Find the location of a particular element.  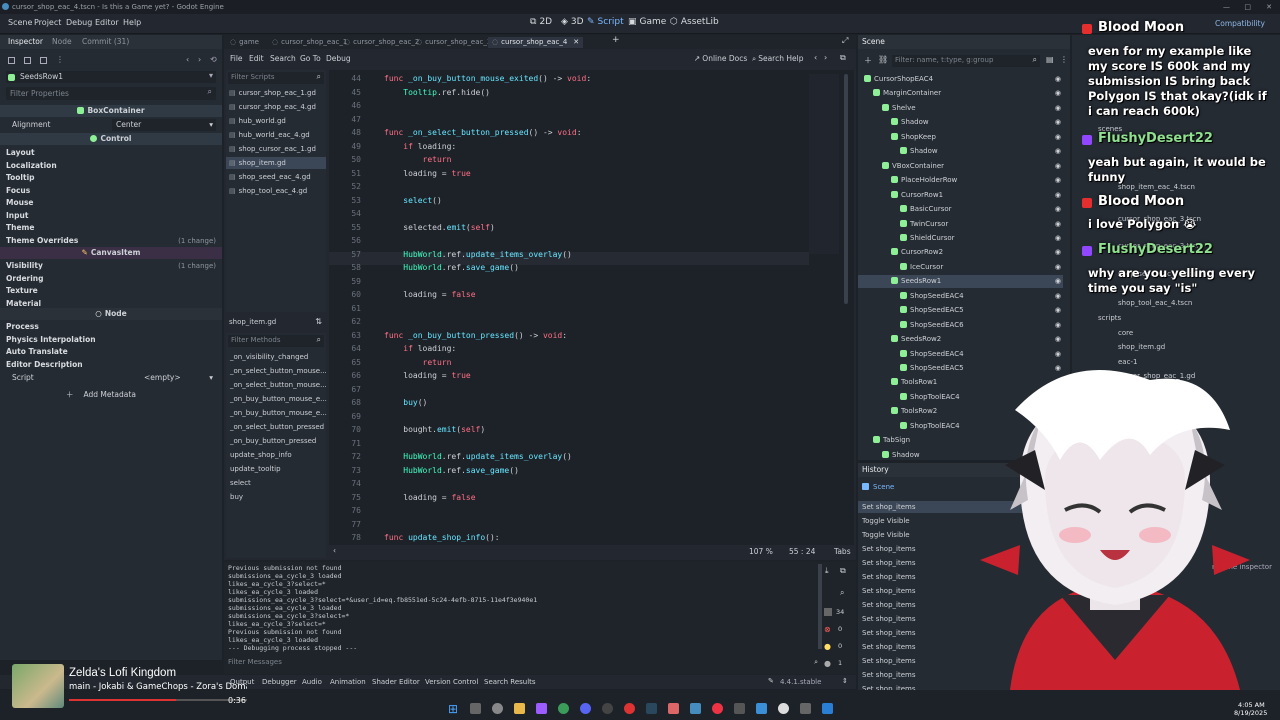

indent-mode: Tabs is located at coordinates (842, 551).